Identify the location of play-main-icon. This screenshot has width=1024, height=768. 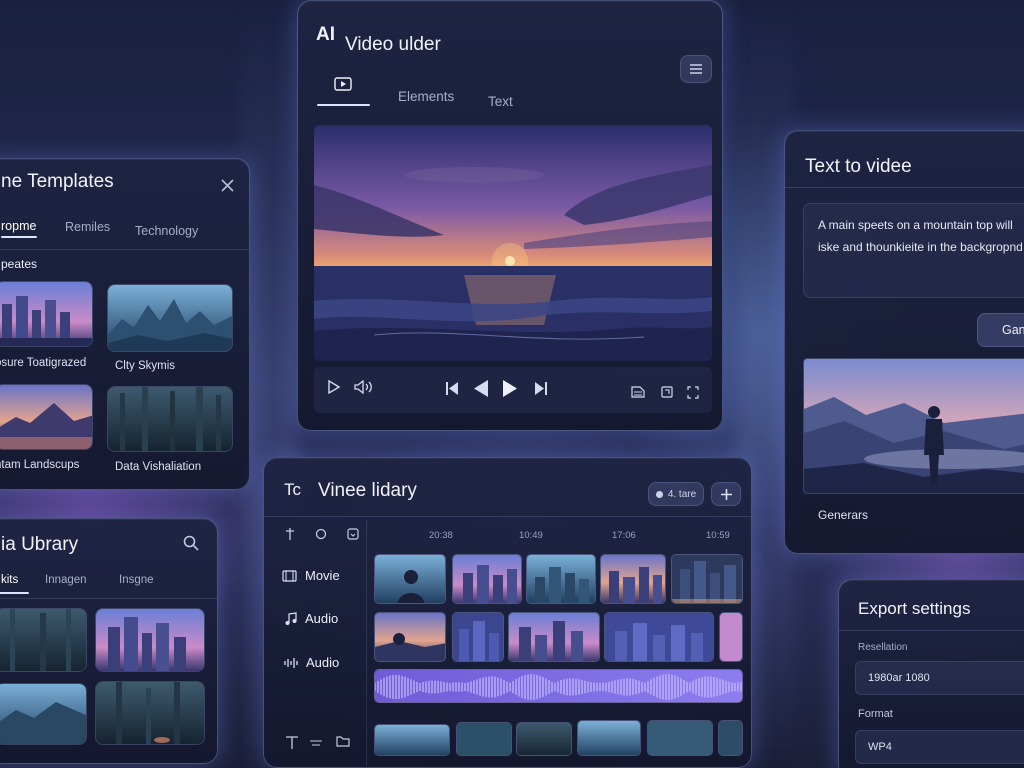
(510, 388).